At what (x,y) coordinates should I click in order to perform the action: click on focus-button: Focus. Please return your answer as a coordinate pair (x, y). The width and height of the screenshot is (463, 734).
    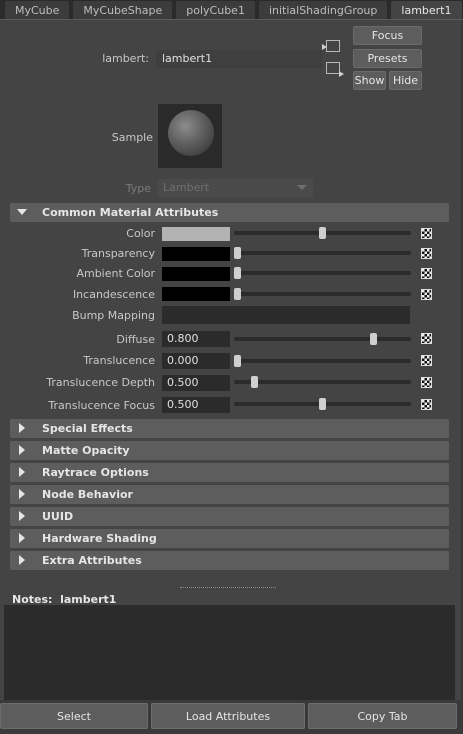
    Looking at the image, I should click on (387, 35).